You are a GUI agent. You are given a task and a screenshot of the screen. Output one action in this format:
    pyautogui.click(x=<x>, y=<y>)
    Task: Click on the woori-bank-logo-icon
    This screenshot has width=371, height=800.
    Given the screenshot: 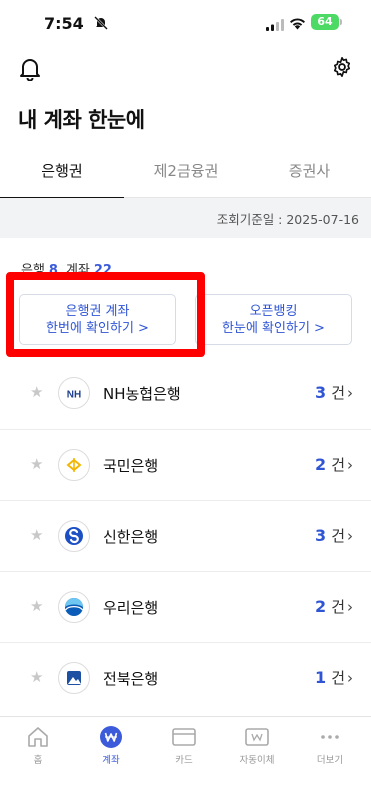 What is the action you would take?
    pyautogui.click(x=74, y=607)
    